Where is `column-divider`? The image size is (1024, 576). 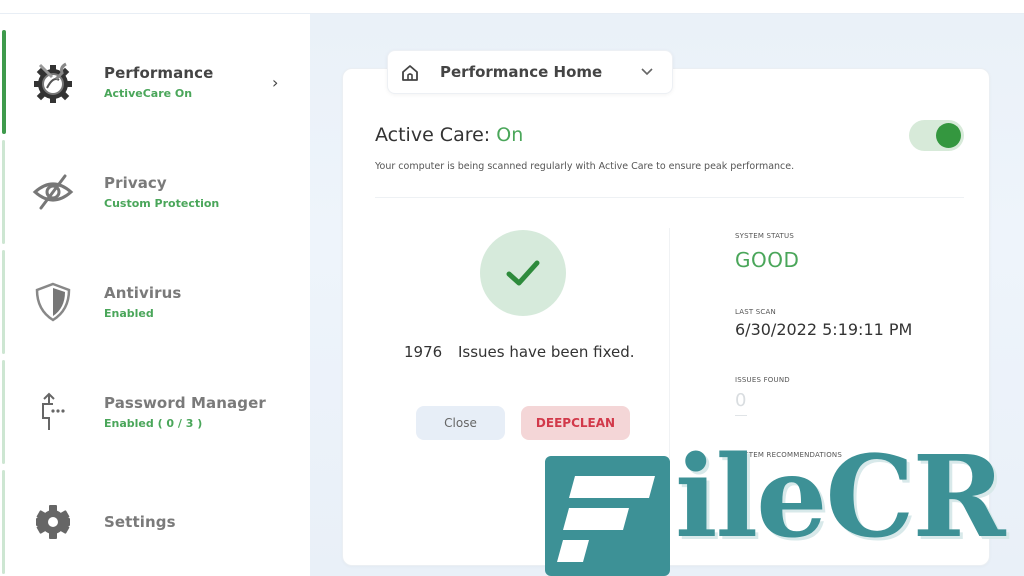 column-divider is located at coordinates (669, 343).